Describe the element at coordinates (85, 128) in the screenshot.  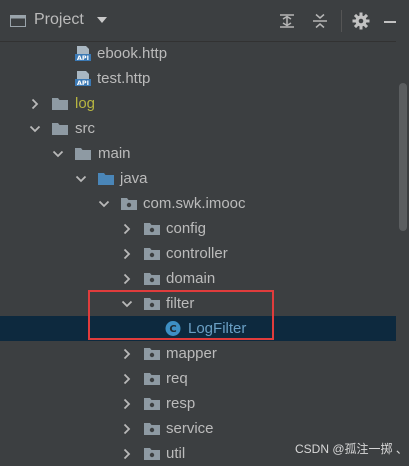
I see `tree-item-label: src` at that location.